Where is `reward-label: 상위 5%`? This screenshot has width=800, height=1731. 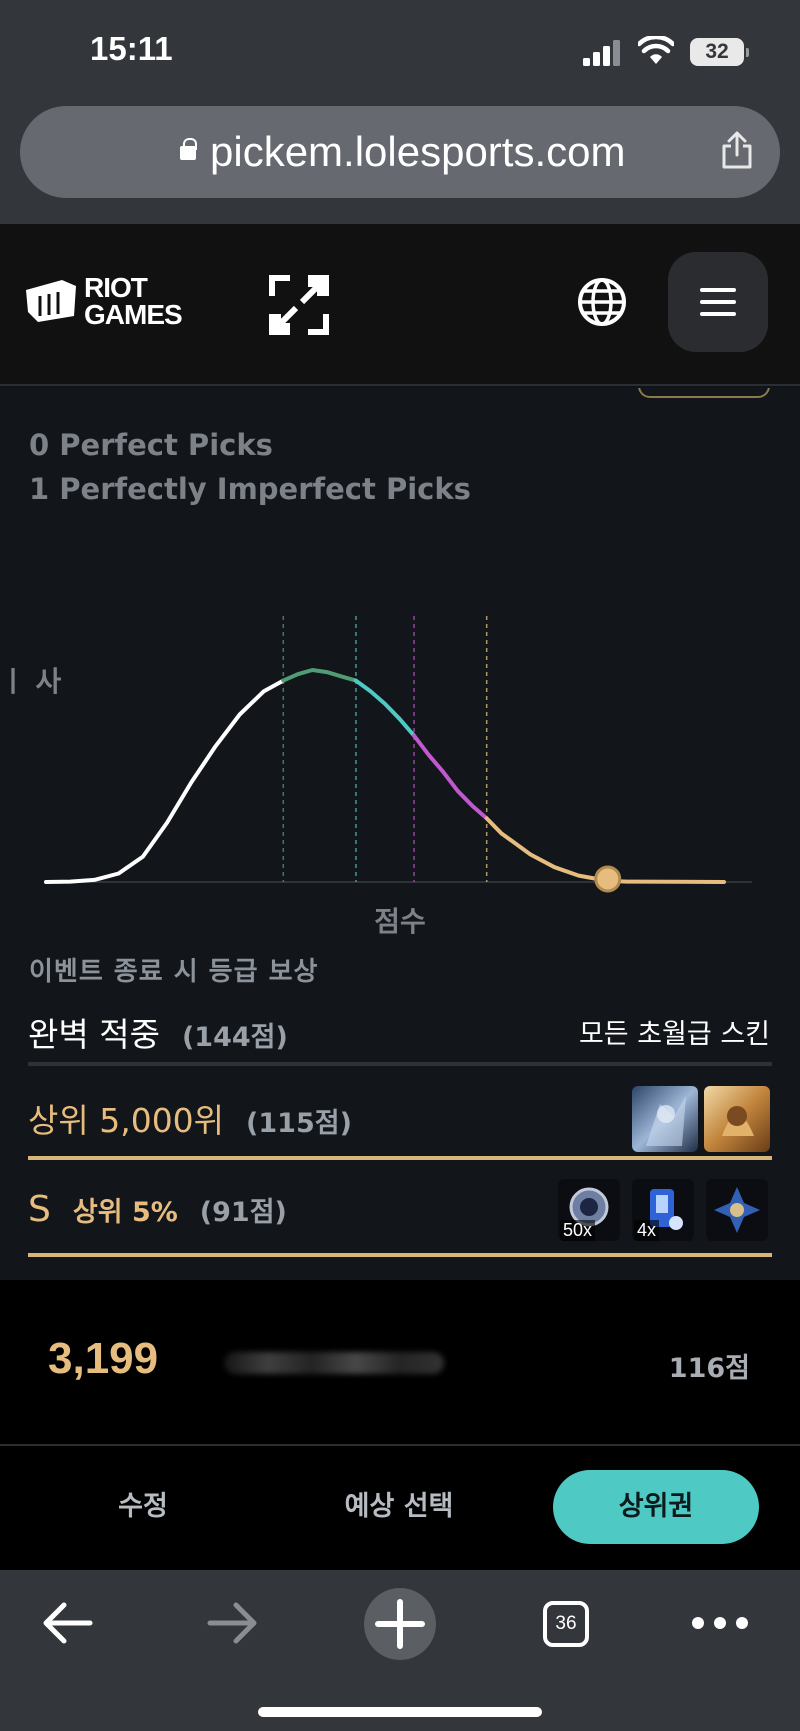
reward-label: 상위 5% is located at coordinates (125, 1212).